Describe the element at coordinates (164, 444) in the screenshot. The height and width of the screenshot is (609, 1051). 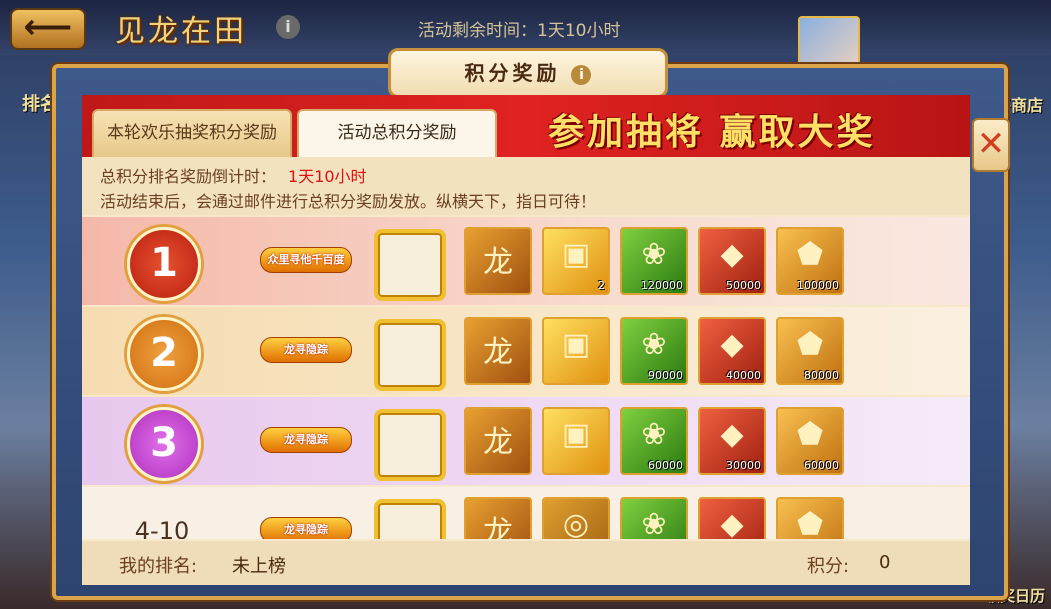
I see `rank-medal-icon: 3` at that location.